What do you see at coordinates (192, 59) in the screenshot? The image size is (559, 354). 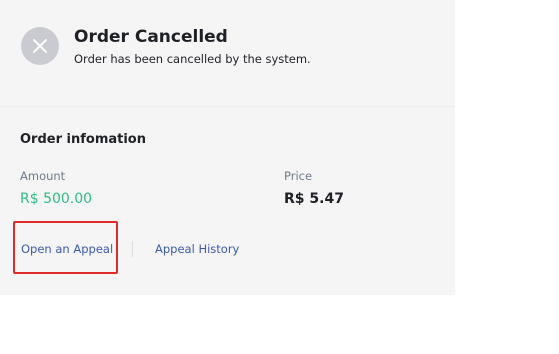 I see `order-status-subtitle: Order has been cancelled by the system.` at bounding box center [192, 59].